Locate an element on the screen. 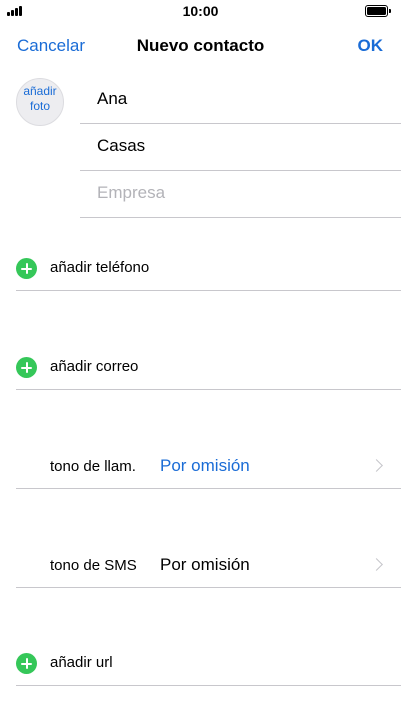 This screenshot has width=401, height=713. add-photo-button: añadir foto is located at coordinates (40, 102).